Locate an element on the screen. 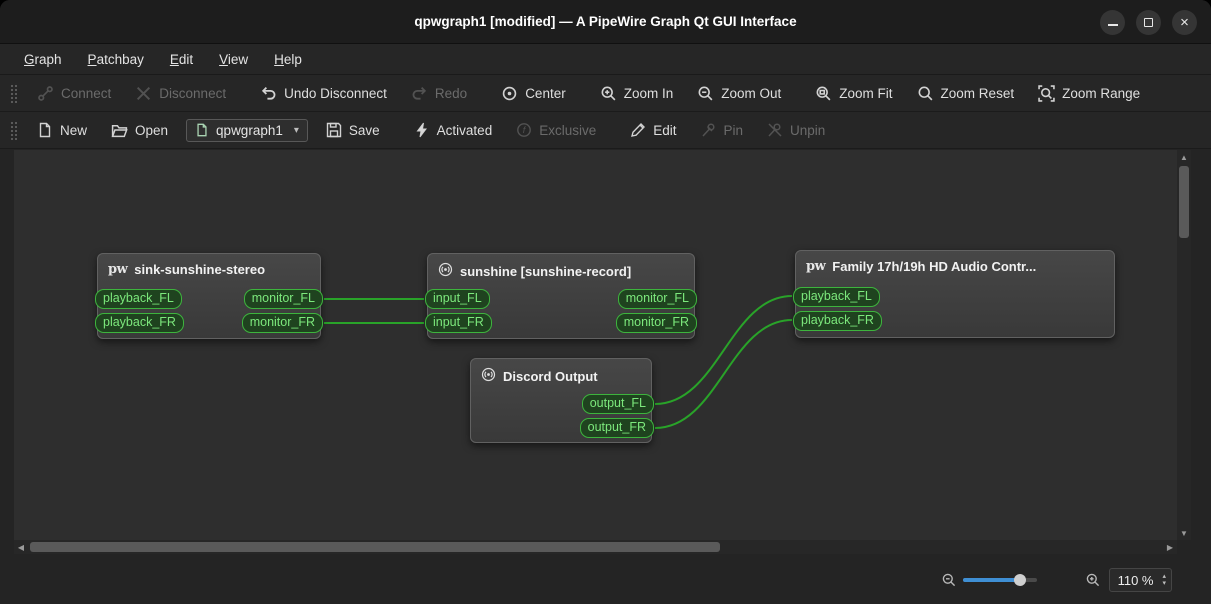 The width and height of the screenshot is (1211, 604). zoom-out-small-icon is located at coordinates (949, 580).